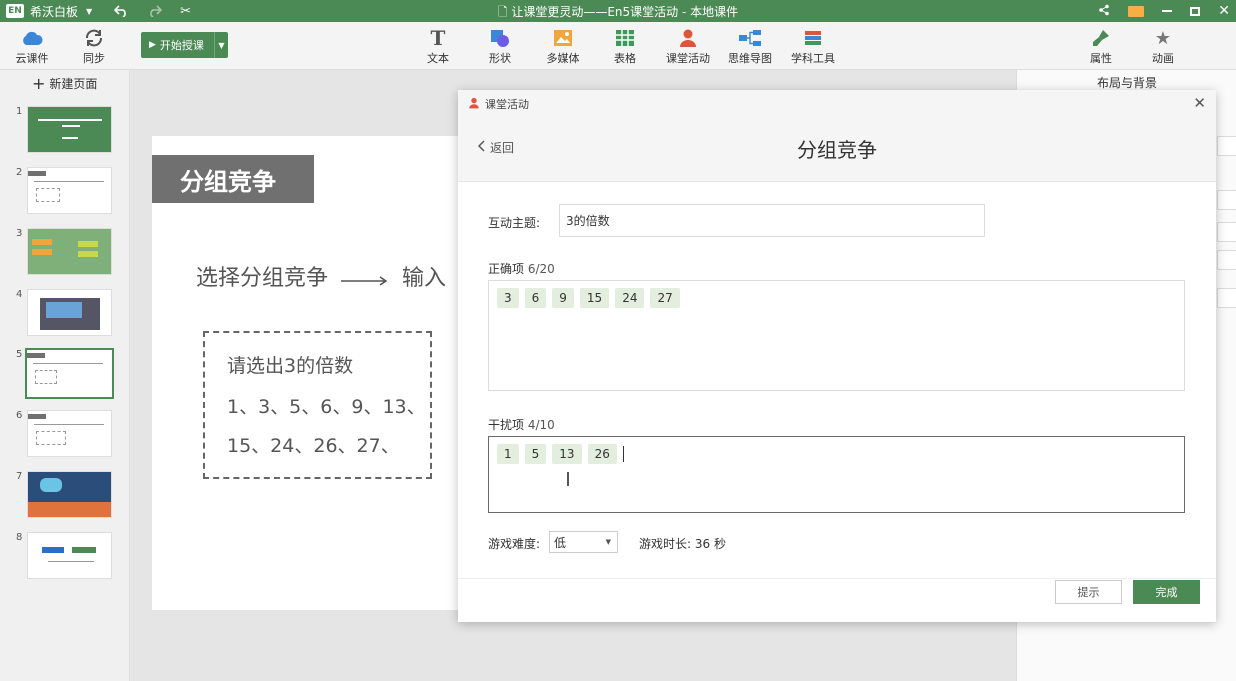 The height and width of the screenshot is (681, 1236). I want to click on start-dropdown-icon: ▼, so click(221, 45).